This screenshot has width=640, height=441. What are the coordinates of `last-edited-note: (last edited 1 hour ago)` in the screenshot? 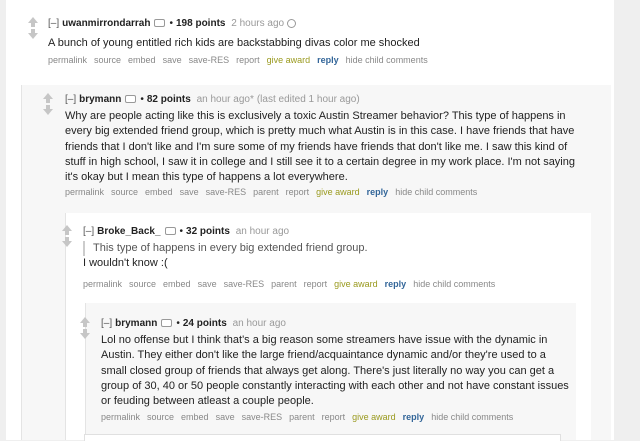 It's located at (308, 99).